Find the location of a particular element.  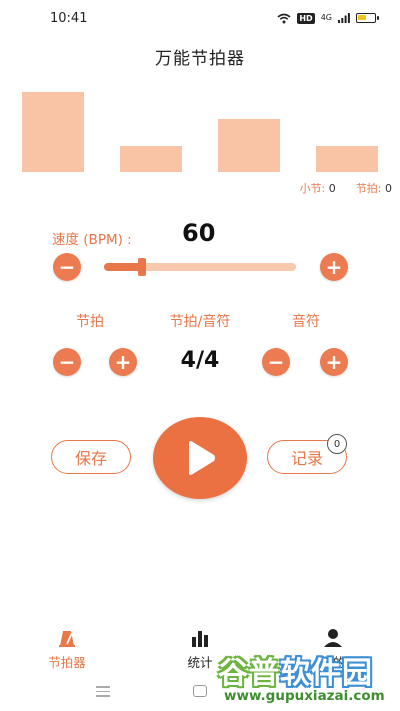

page-title: 万能节拍器 is located at coordinates (200, 59).